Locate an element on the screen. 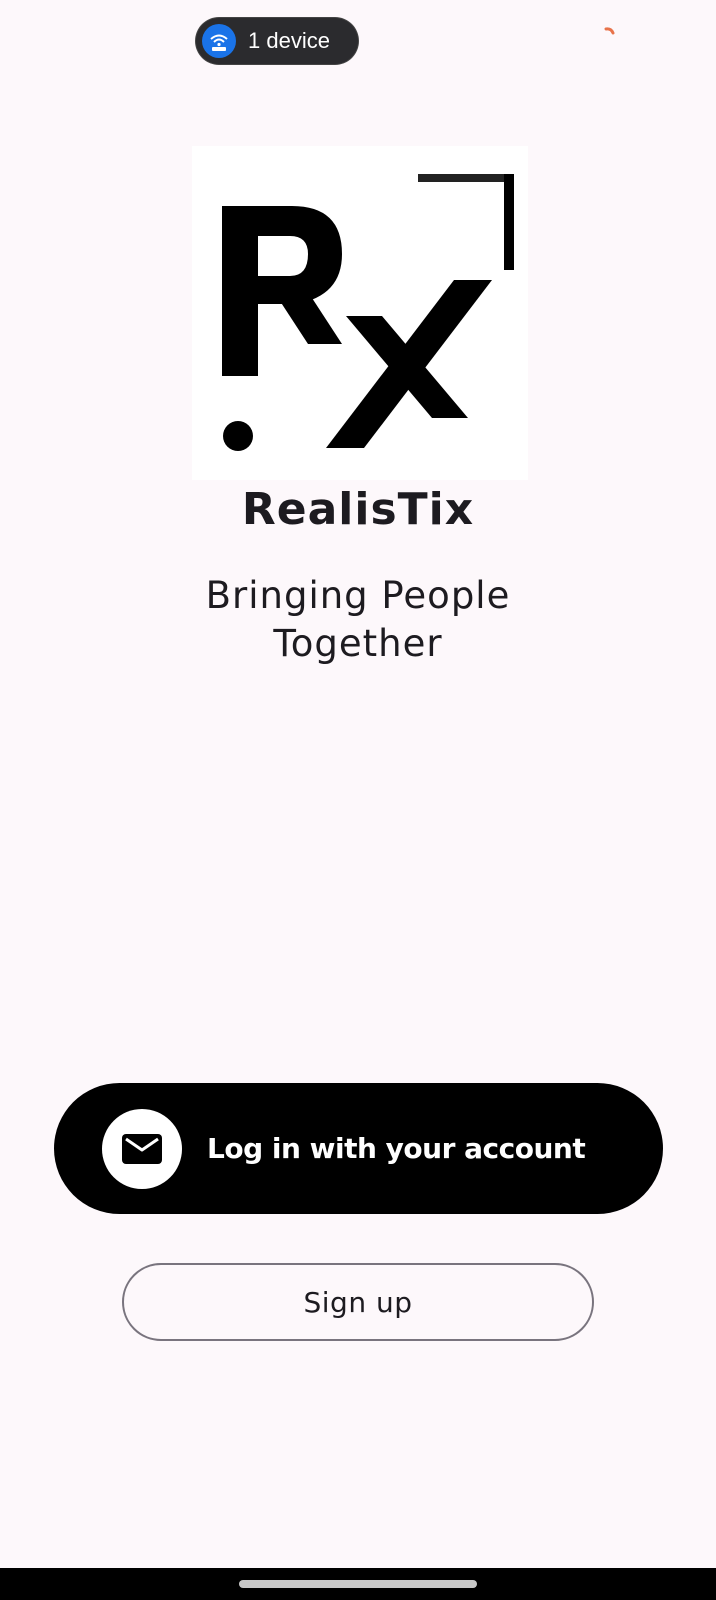  mail-icon is located at coordinates (142, 1148).